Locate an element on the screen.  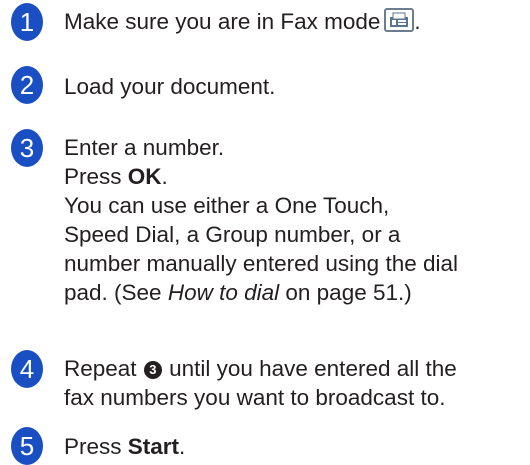
step-3-press-label: Press is located at coordinates (96, 176).